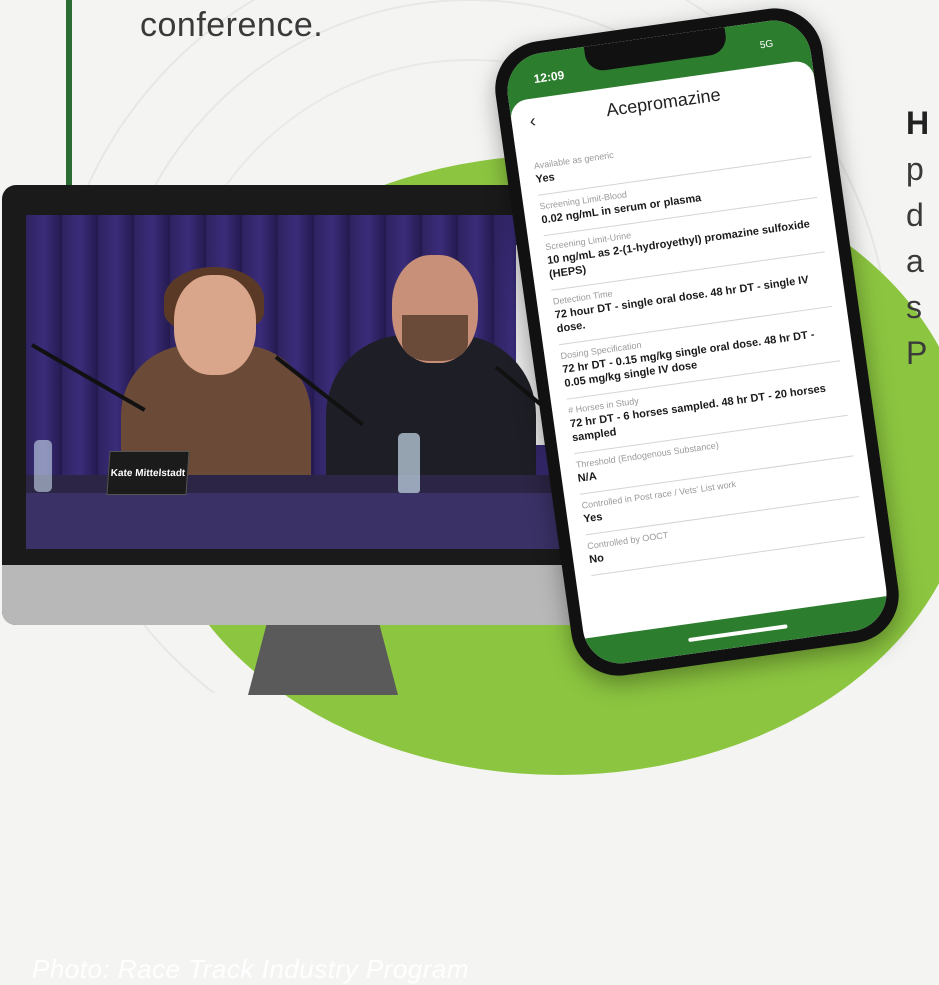 The width and height of the screenshot is (939, 985). What do you see at coordinates (323, 655) in the screenshot?
I see `monitor-stand` at bounding box center [323, 655].